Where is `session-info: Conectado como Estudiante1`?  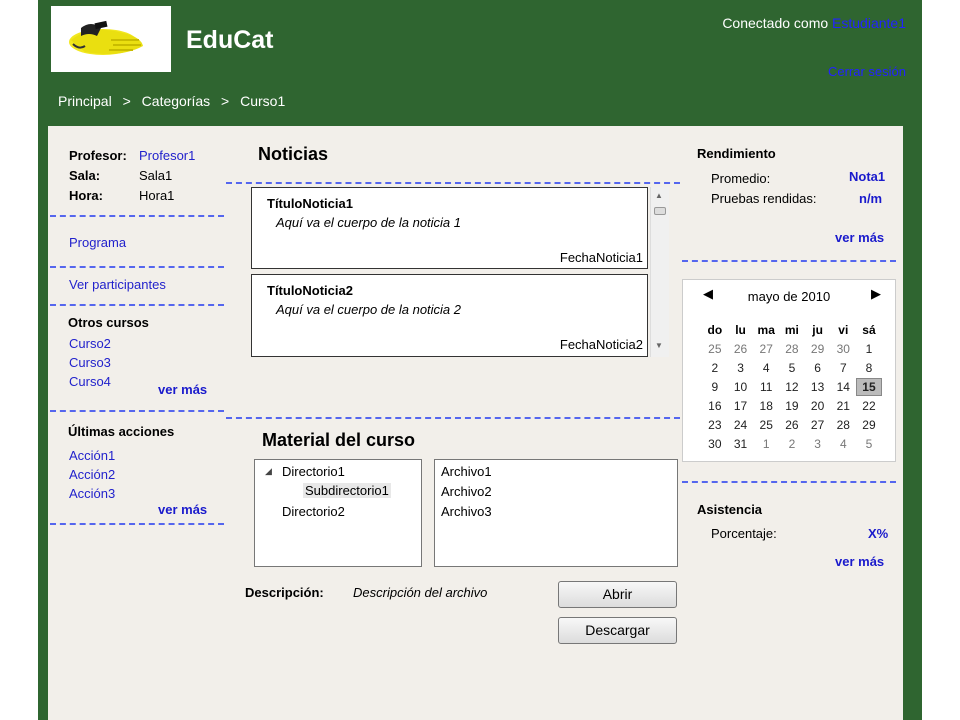
session-info: Conectado como Estudiante1 is located at coordinates (814, 23).